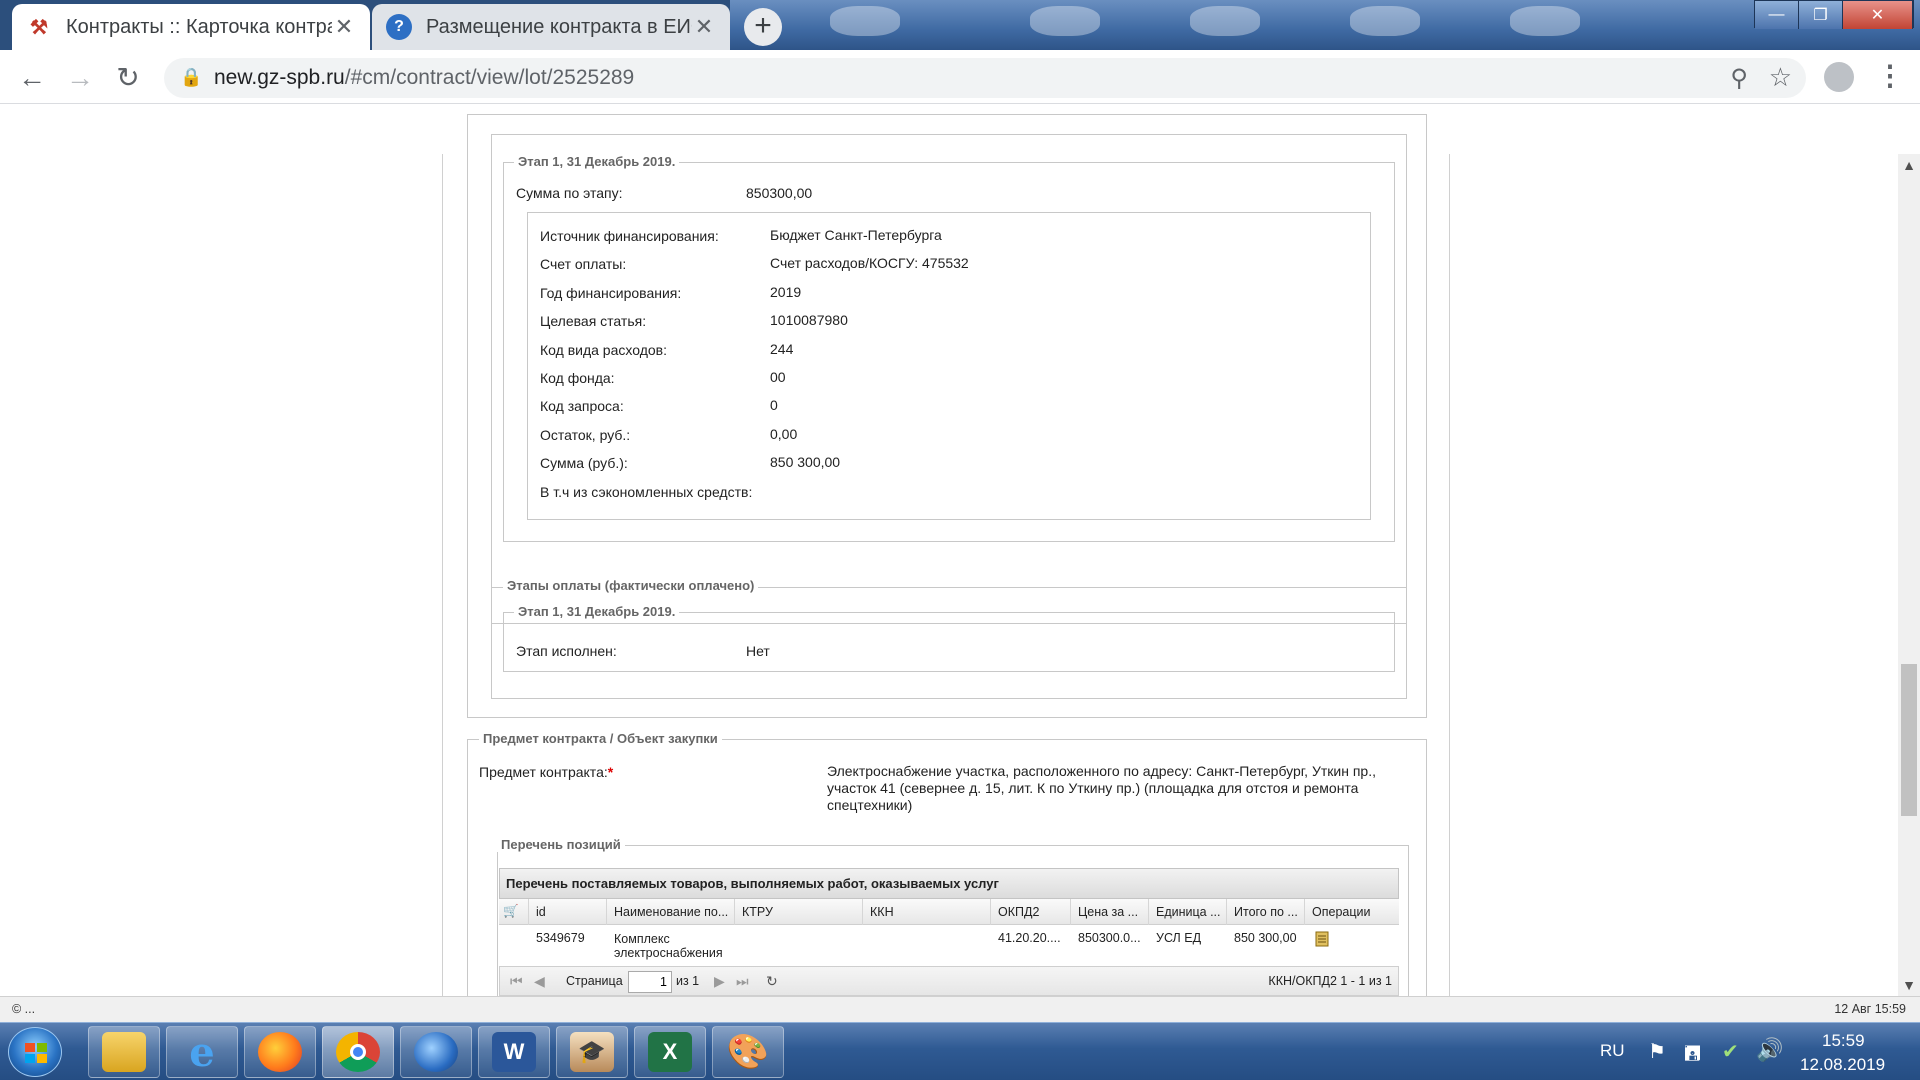 Image resolution: width=1920 pixels, height=1080 pixels. I want to click on background-cloud, so click(1225, 21).